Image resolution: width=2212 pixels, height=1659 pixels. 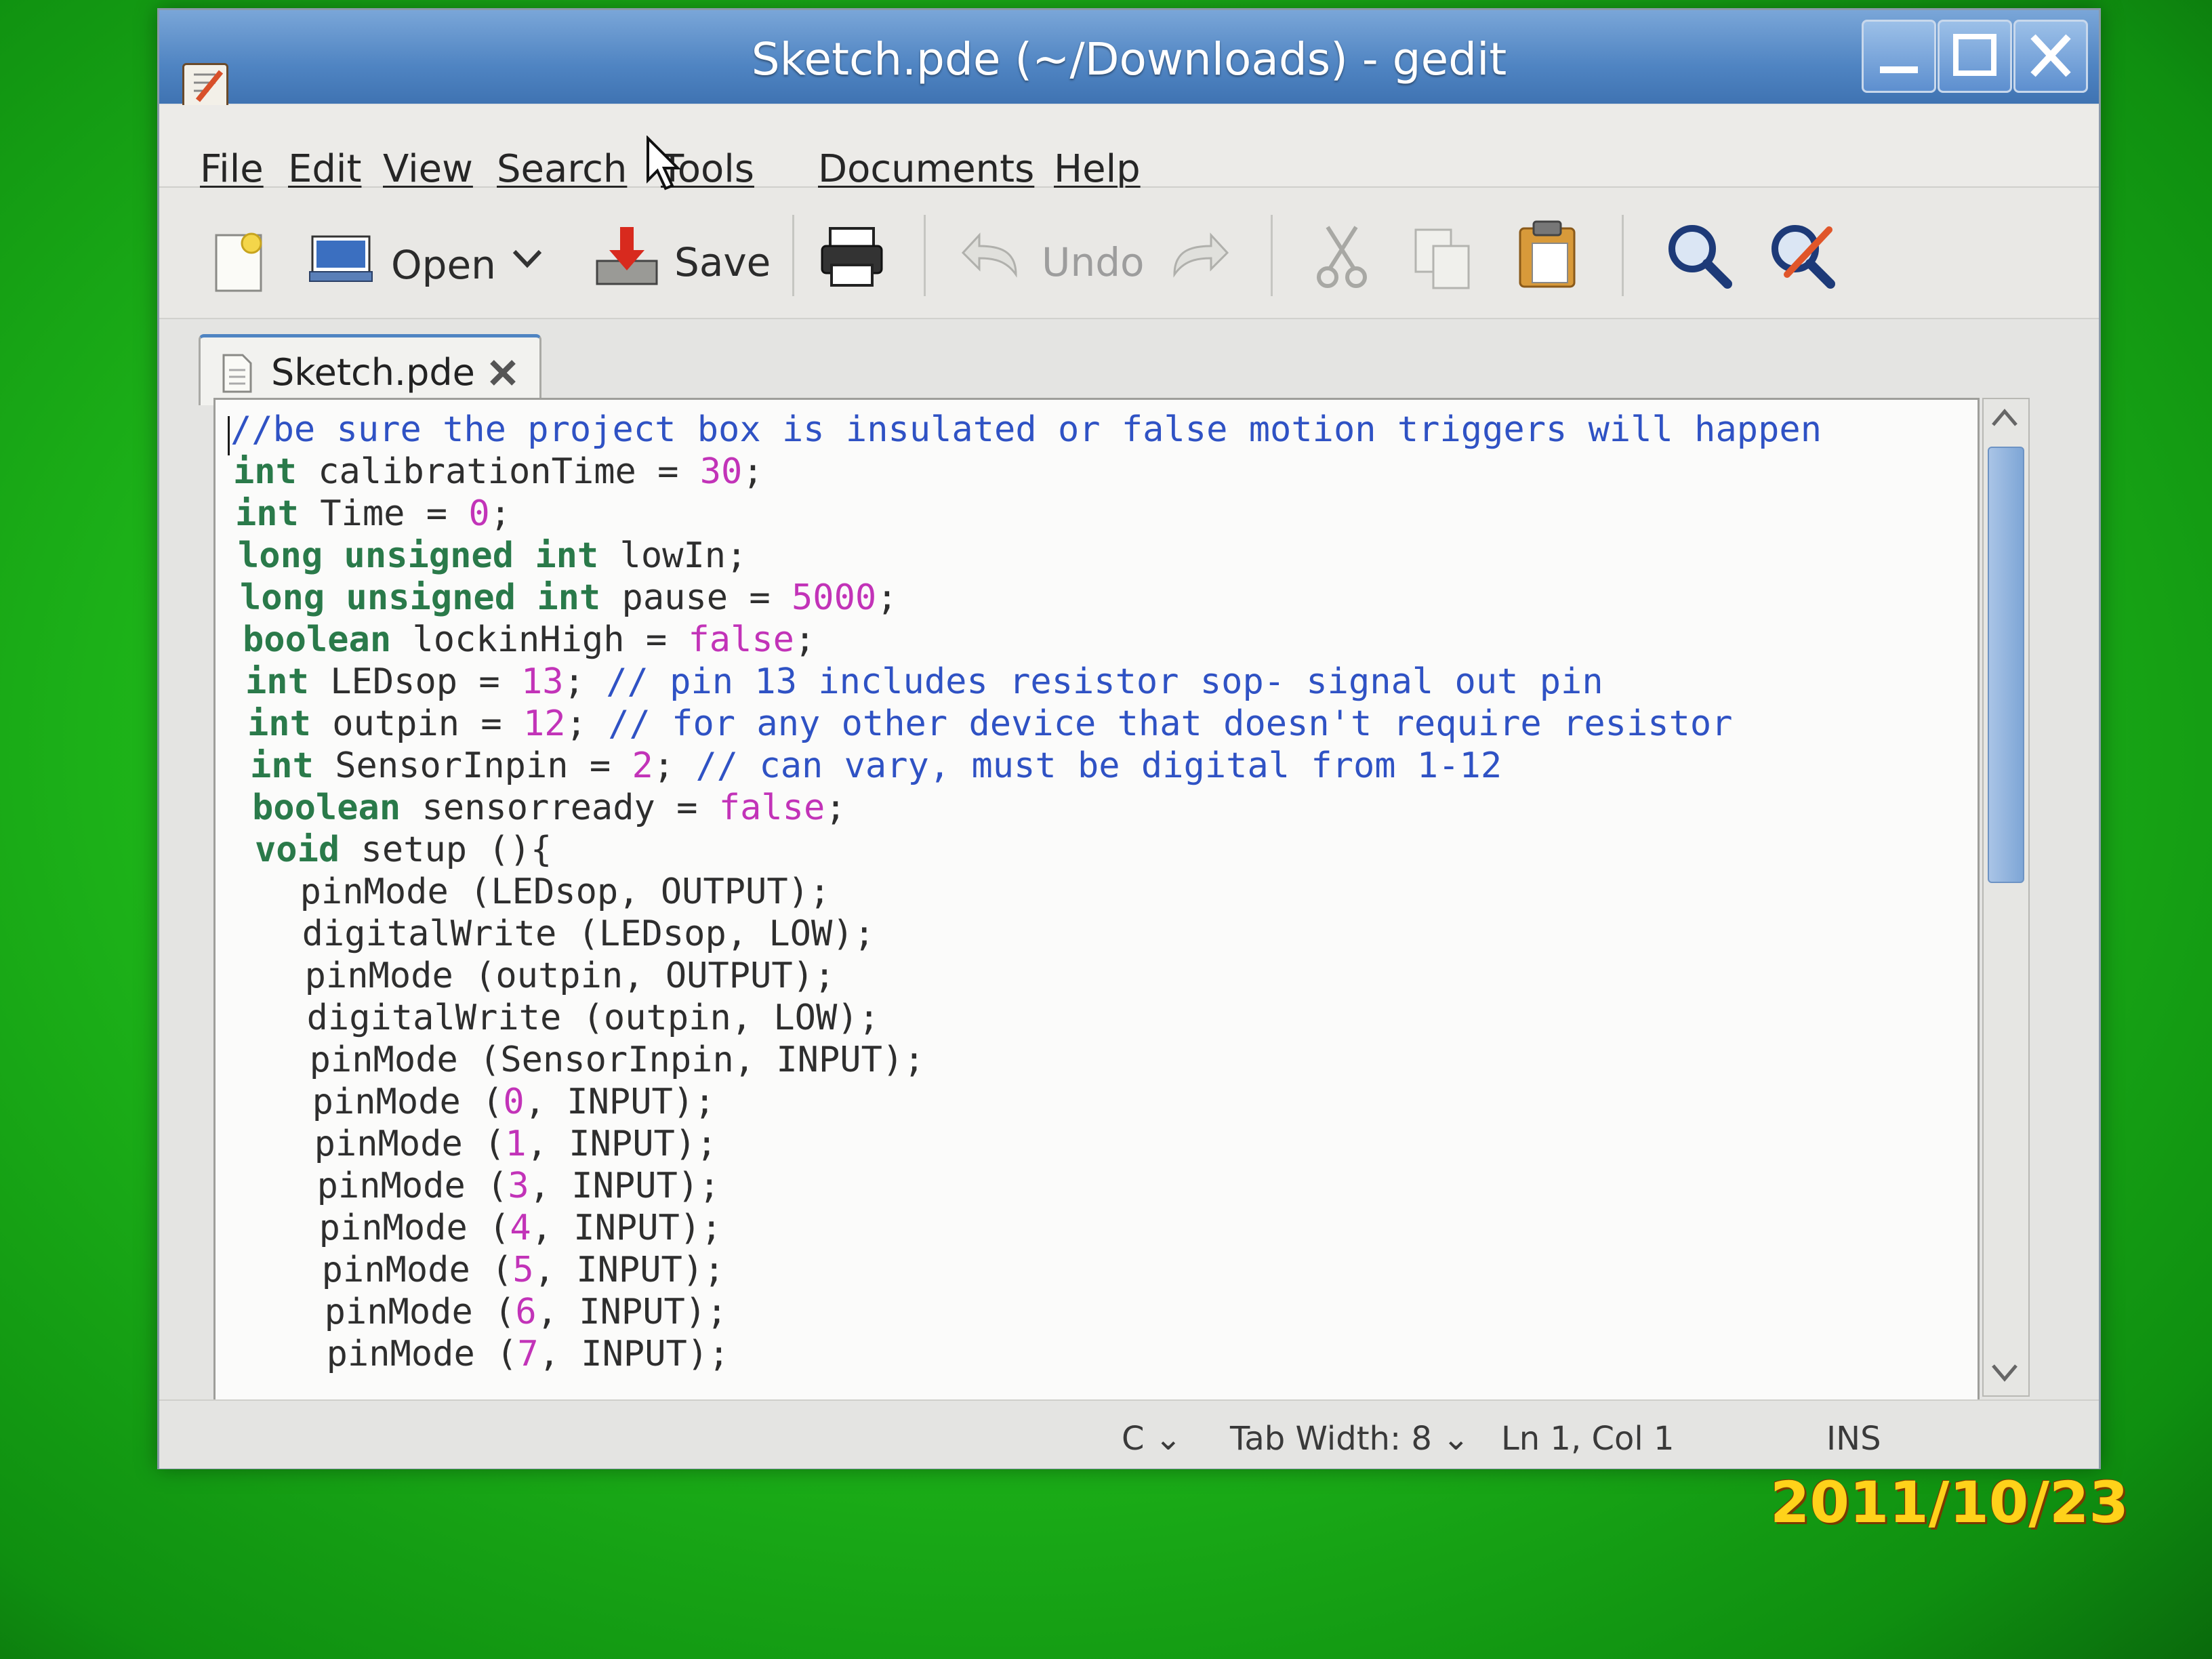 What do you see at coordinates (324, 169) in the screenshot?
I see `menu-edit: Edit` at bounding box center [324, 169].